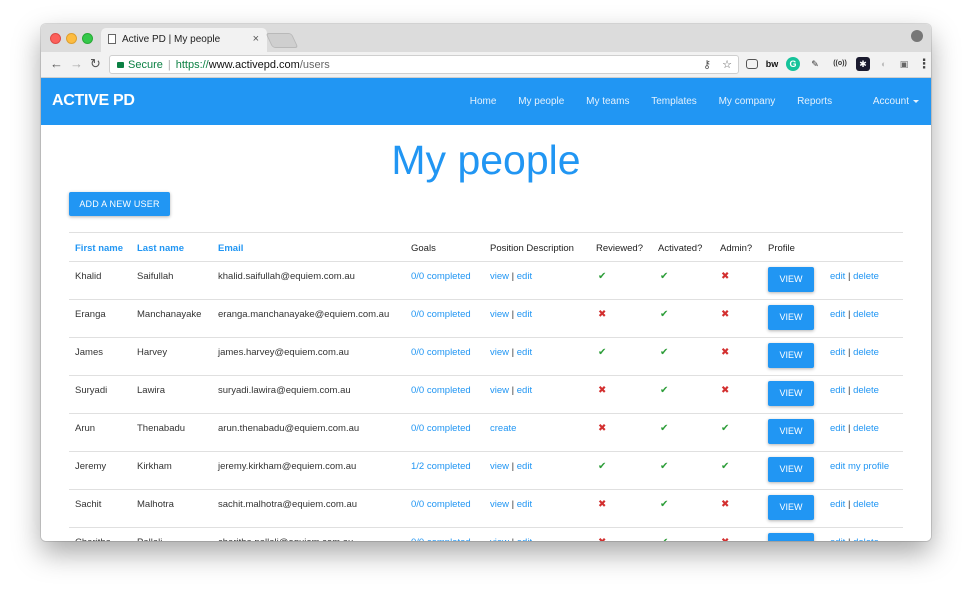 The width and height of the screenshot is (972, 600). I want to click on nav-templates: Templates, so click(674, 101).